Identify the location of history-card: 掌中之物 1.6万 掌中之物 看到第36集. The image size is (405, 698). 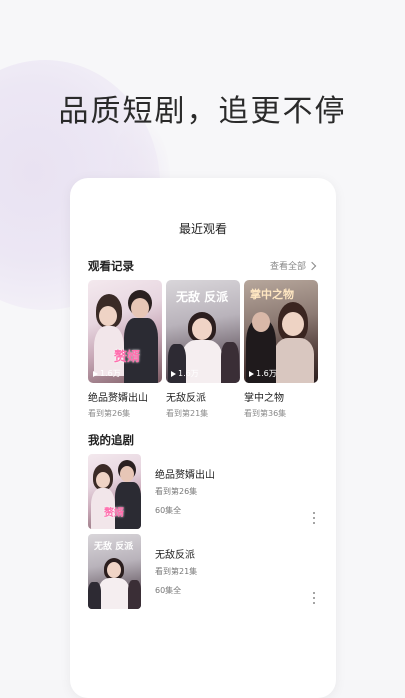
(281, 349).